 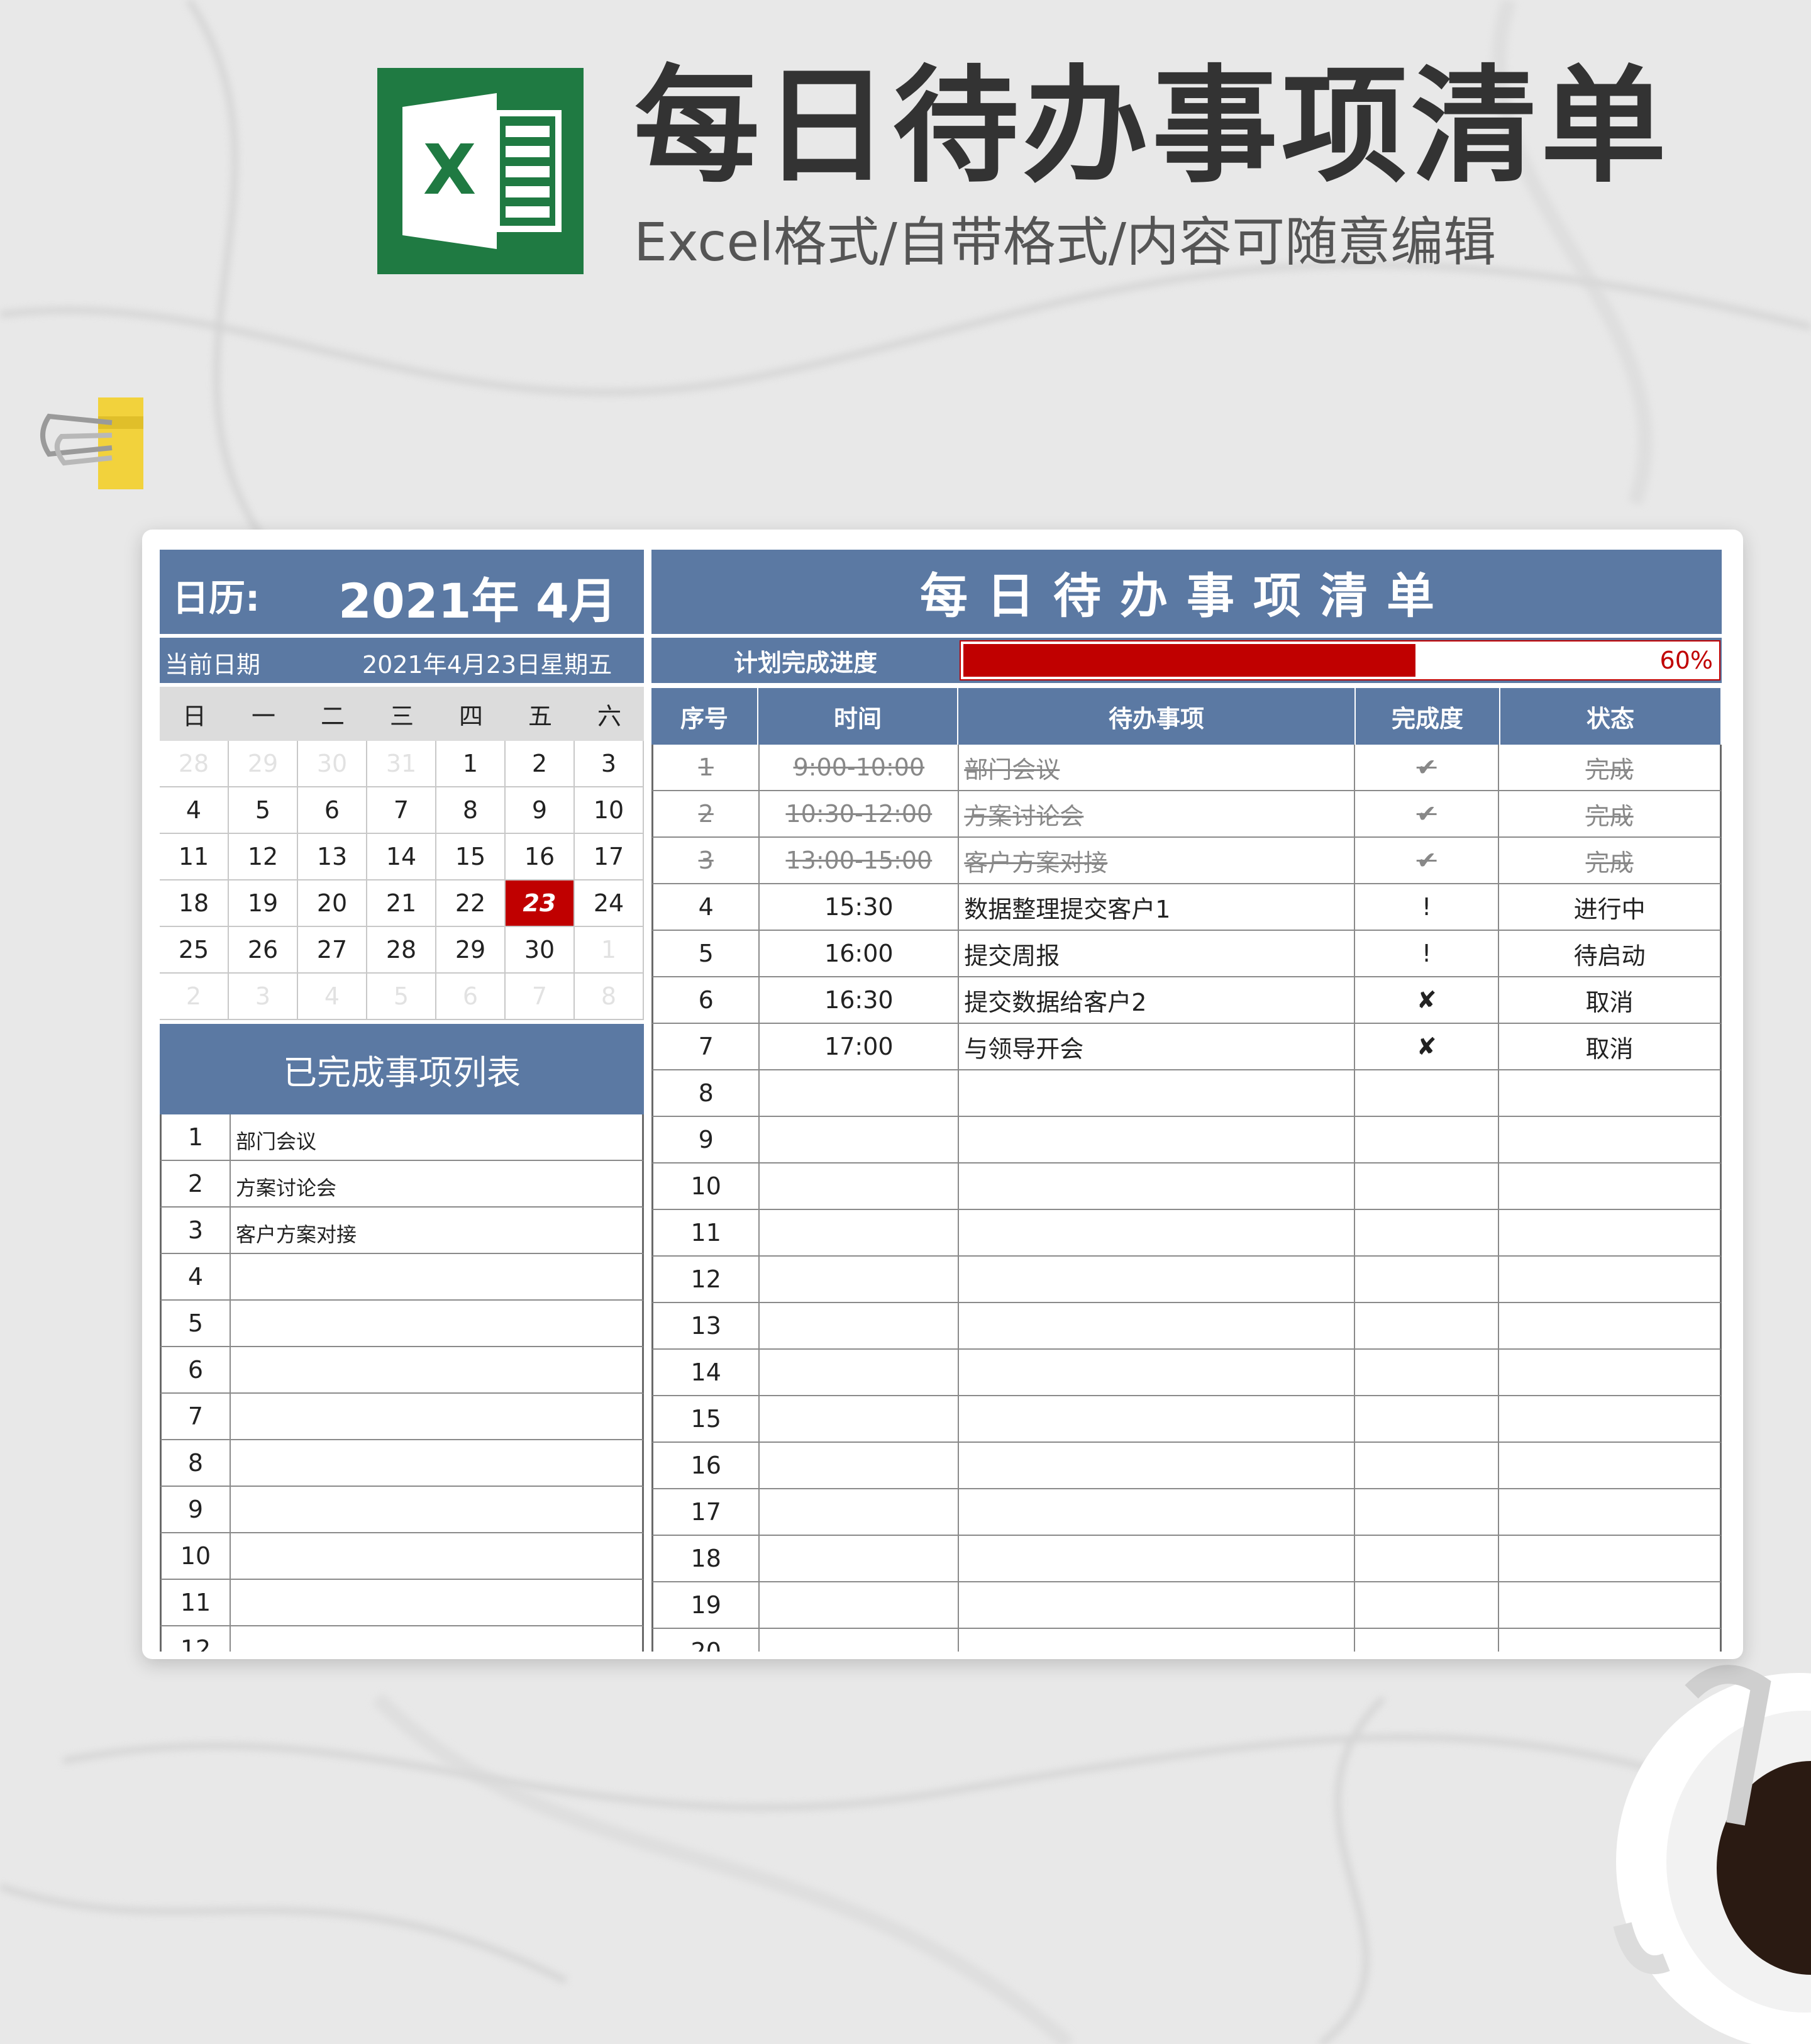 What do you see at coordinates (437, 1230) in the screenshot?
I see `completed-item-text: 客户方案对接` at bounding box center [437, 1230].